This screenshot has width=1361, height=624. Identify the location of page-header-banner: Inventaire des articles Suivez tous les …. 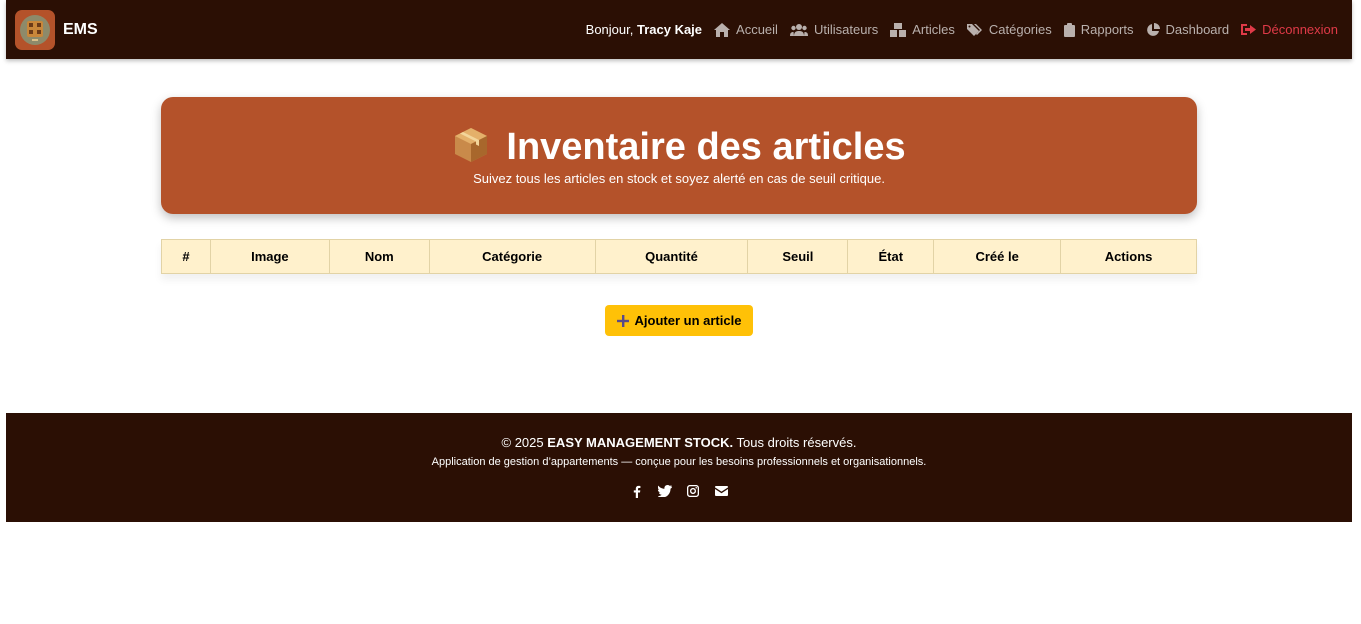
(679, 155).